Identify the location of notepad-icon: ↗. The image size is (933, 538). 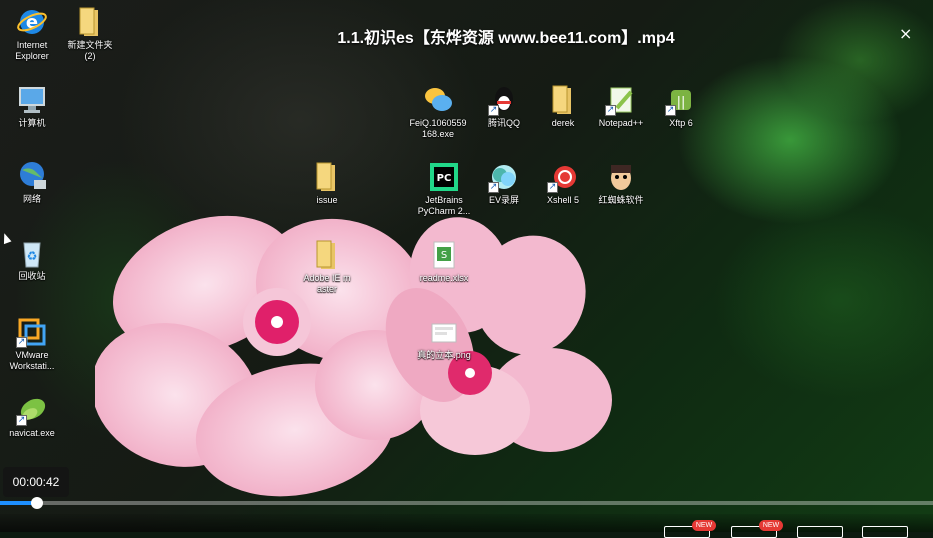
(621, 100).